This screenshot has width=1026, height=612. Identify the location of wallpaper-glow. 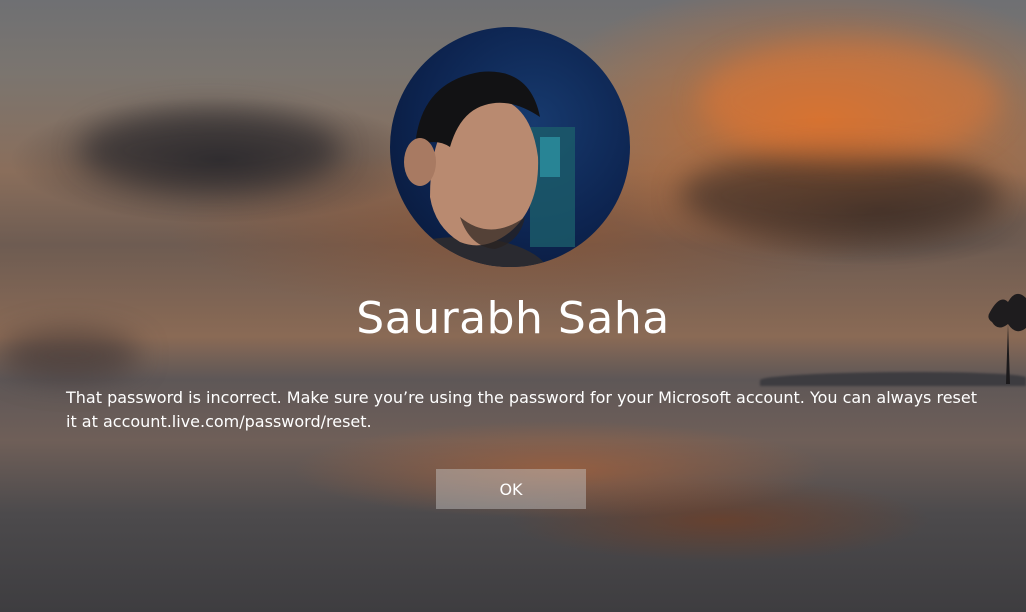
(850, 100).